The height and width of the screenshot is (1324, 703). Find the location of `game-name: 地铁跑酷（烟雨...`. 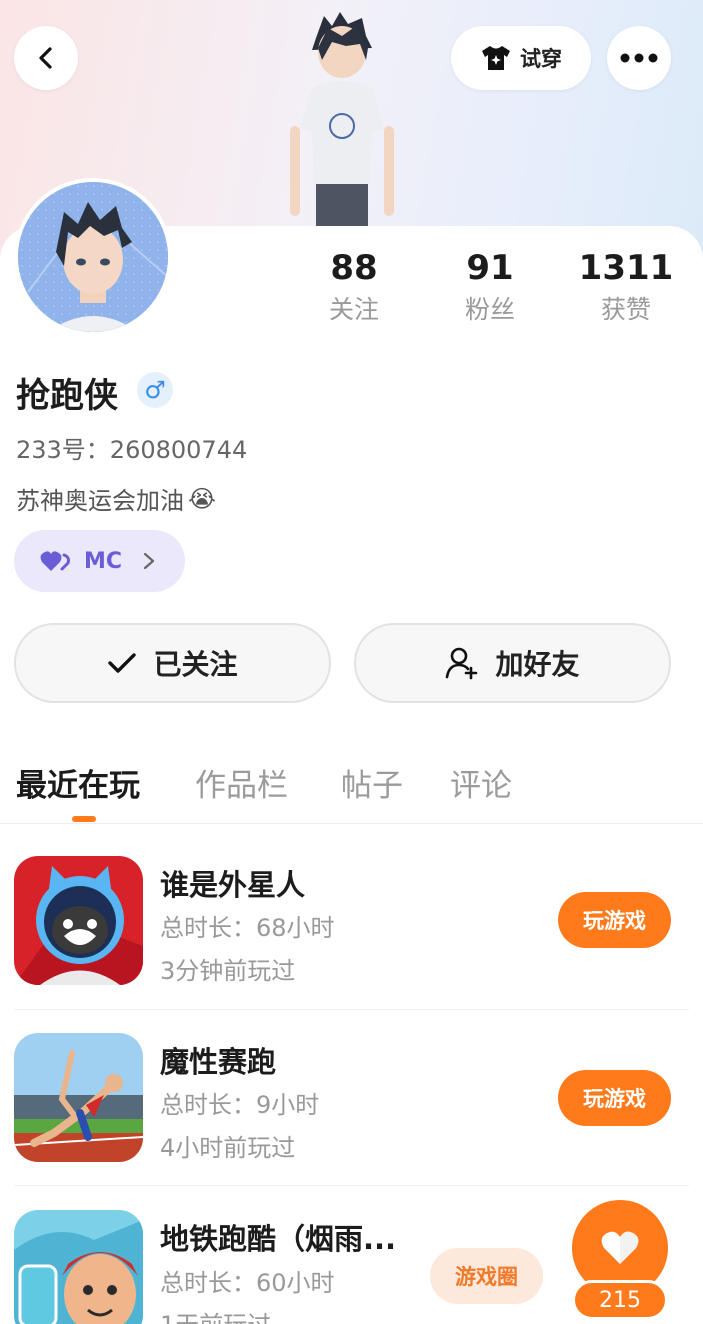

game-name: 地铁跑酷（烟雨... is located at coordinates (278, 1239).